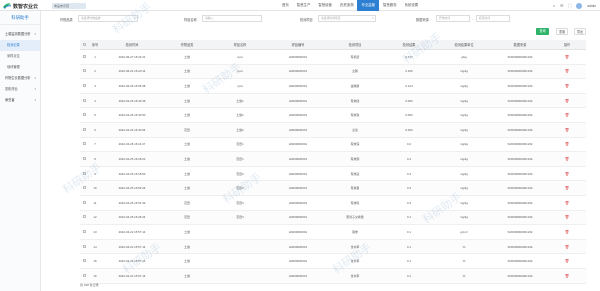 This screenshot has width=600, height=291. What do you see at coordinates (562, 31) in the screenshot?
I see `reset-button: 重置` at bounding box center [562, 31].